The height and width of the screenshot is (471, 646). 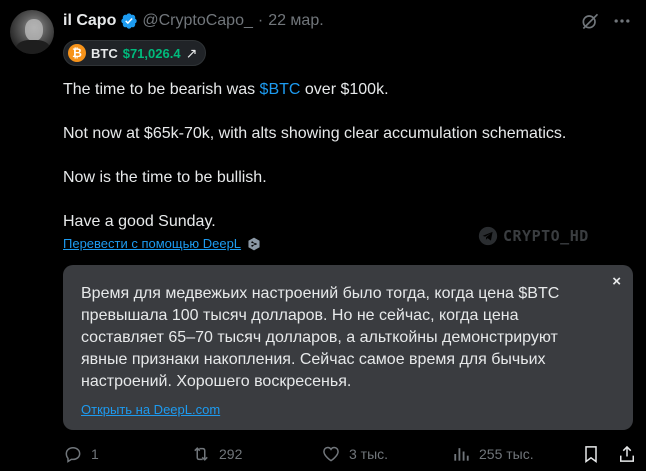 What do you see at coordinates (151, 53) in the screenshot?
I see `cashtag-price: $71,026.4` at bounding box center [151, 53].